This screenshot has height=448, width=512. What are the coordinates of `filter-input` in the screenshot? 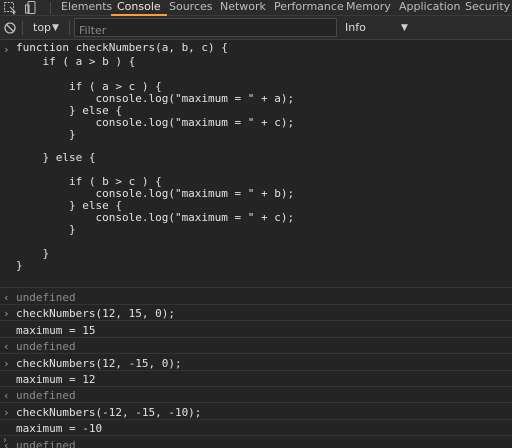 It's located at (205, 30).